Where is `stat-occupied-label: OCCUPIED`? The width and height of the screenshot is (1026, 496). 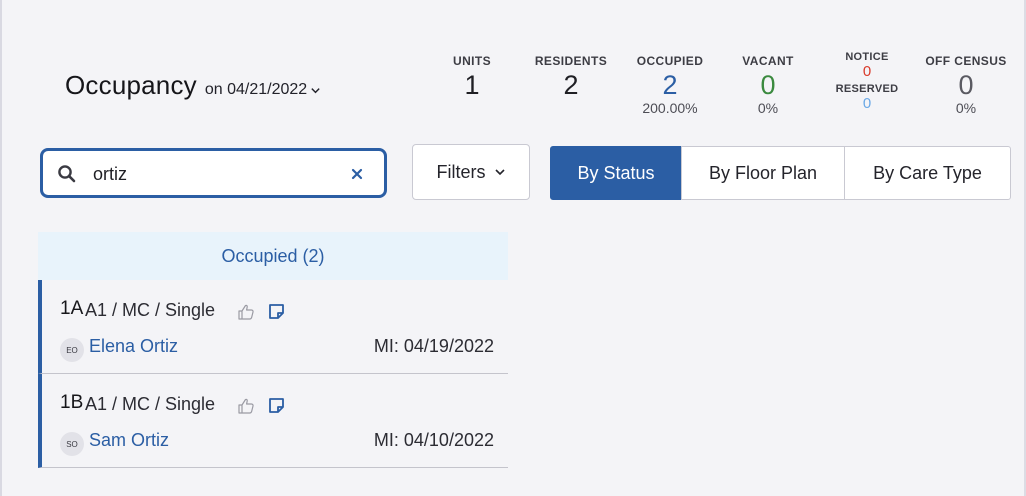 stat-occupied-label: OCCUPIED is located at coordinates (670, 61).